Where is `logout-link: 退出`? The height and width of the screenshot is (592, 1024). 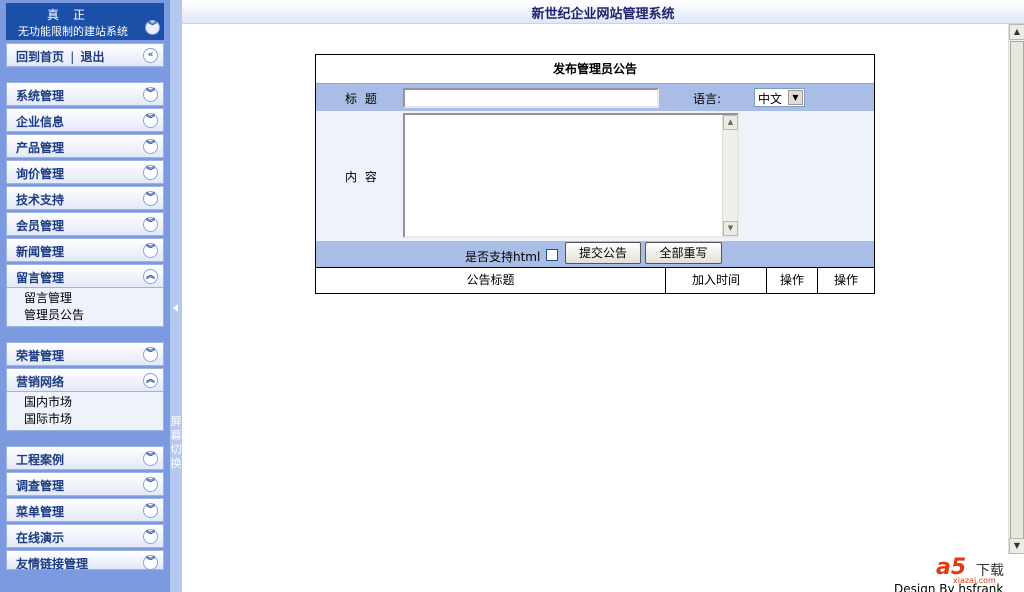
logout-link: 退出 is located at coordinates (92, 57).